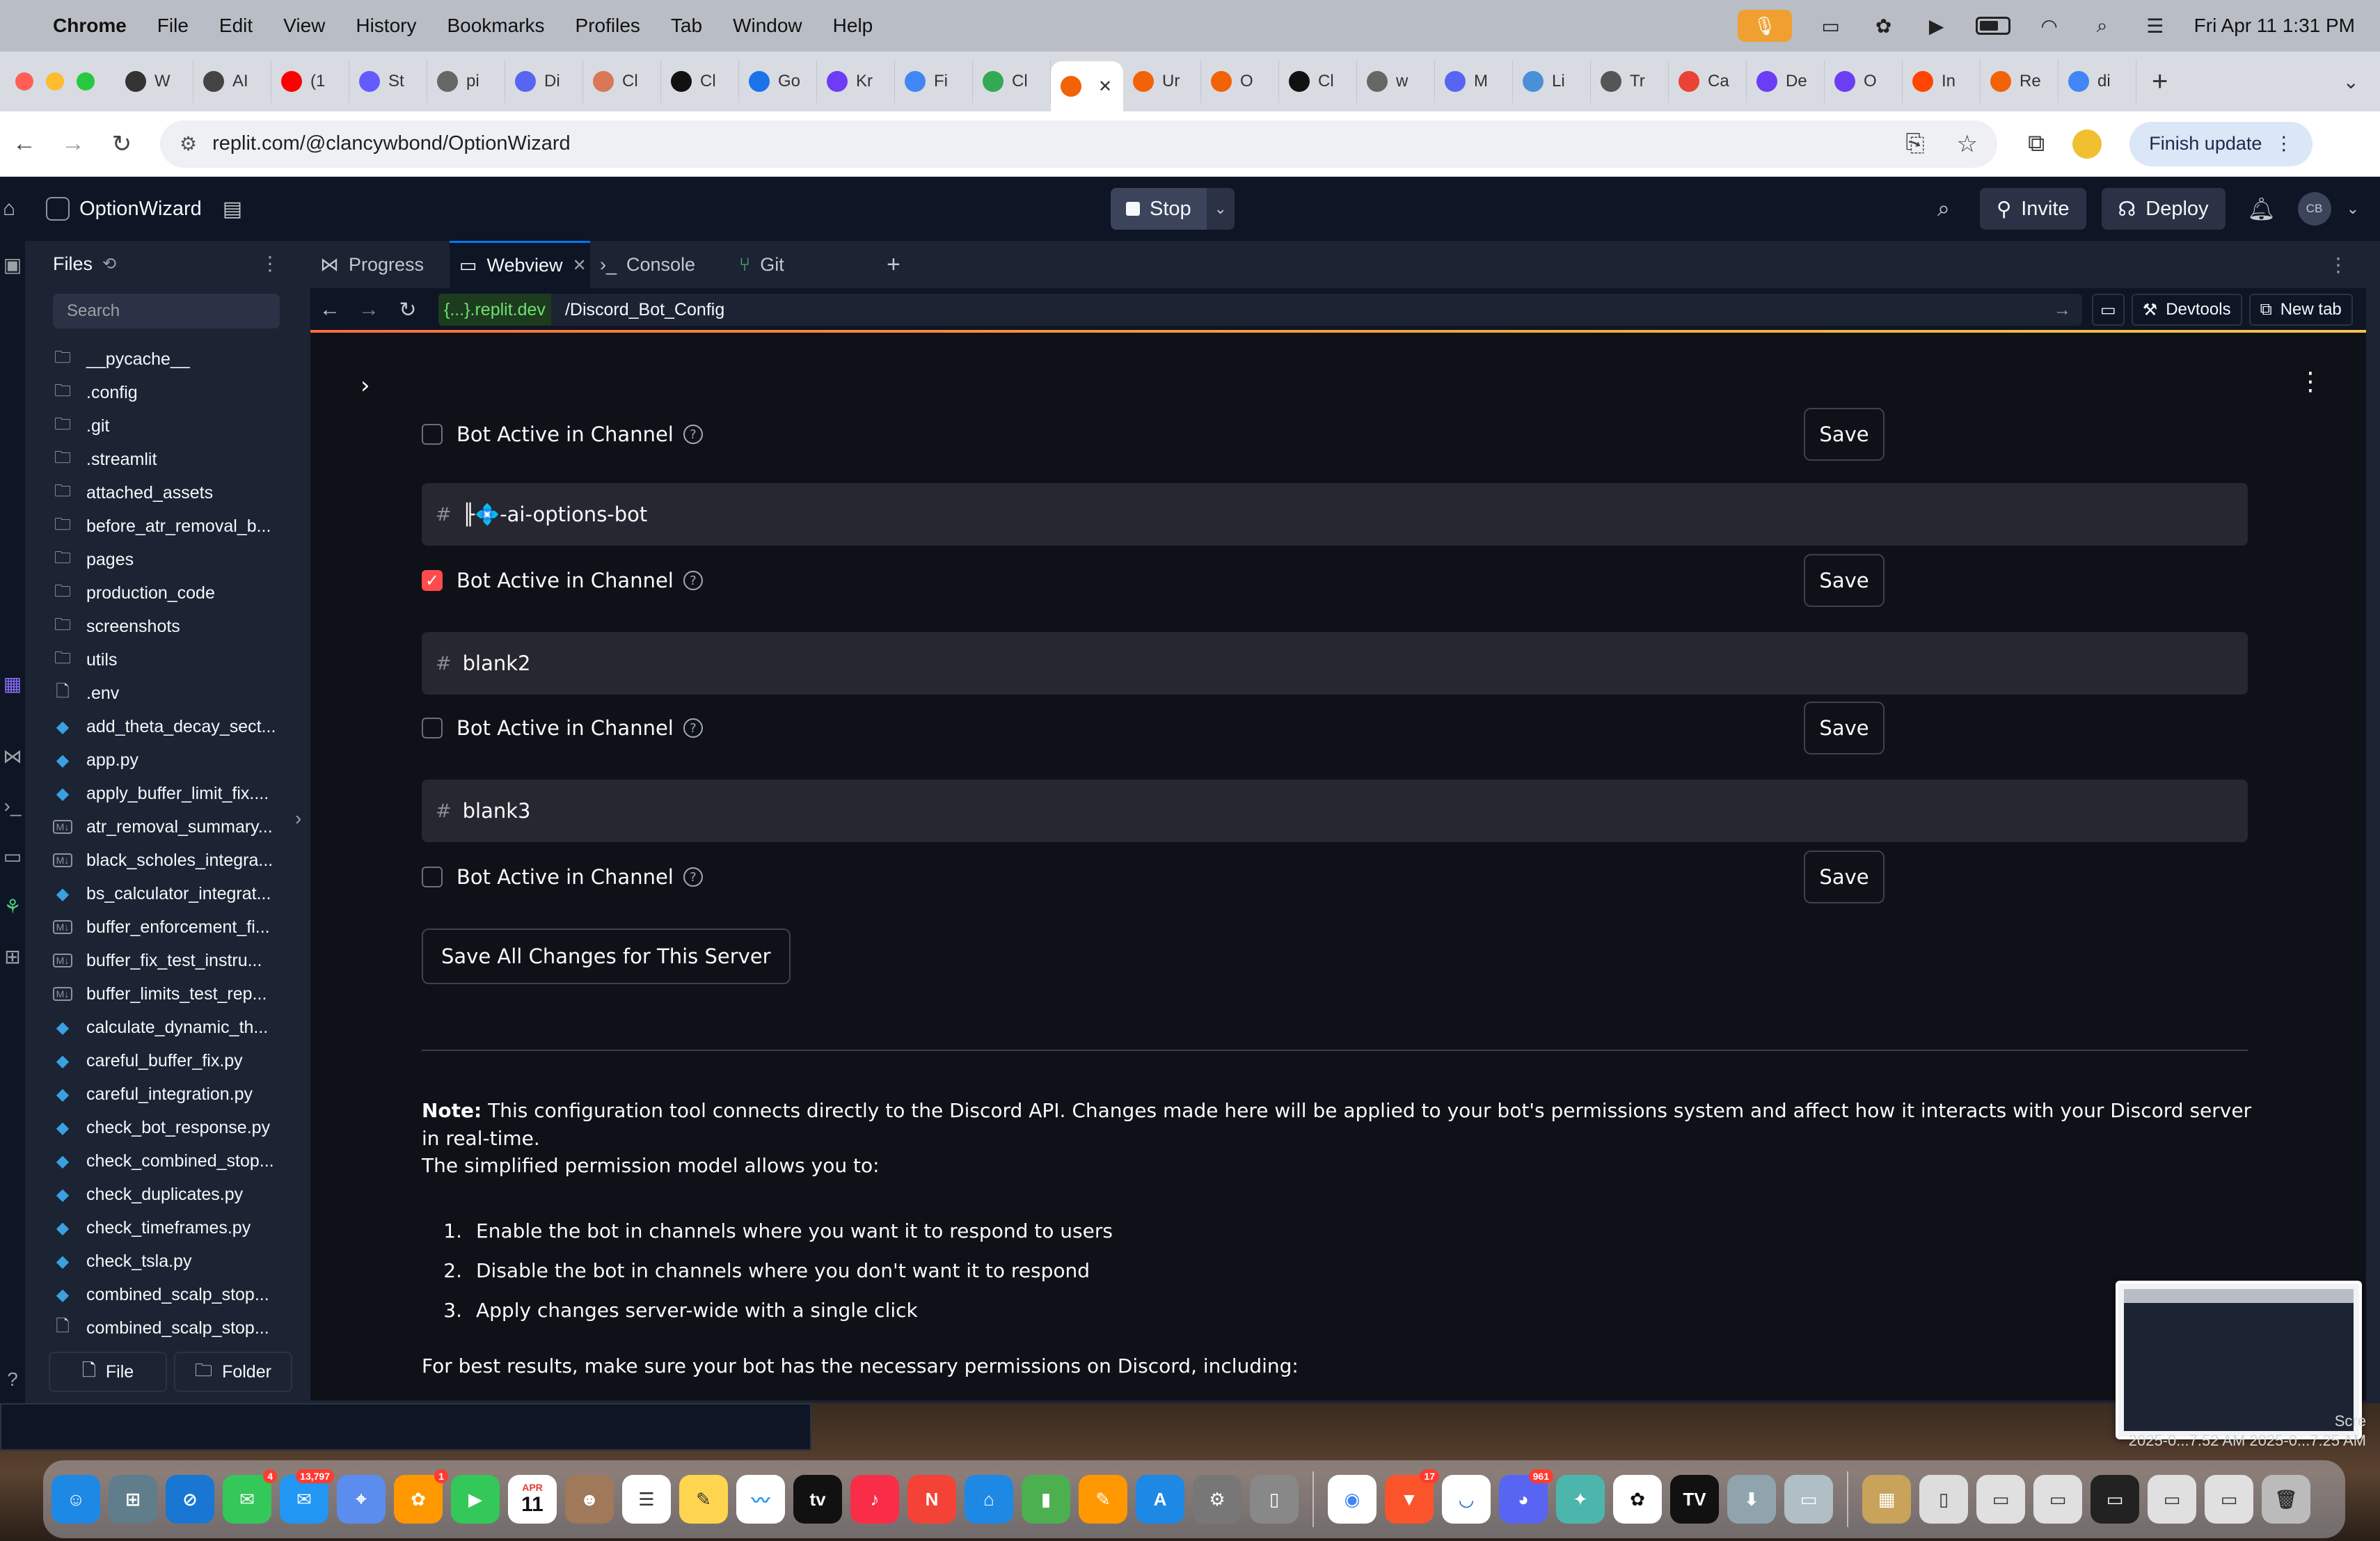 Image resolution: width=2380 pixels, height=1541 pixels. Describe the element at coordinates (2160, 81) in the screenshot. I see `new-tab-icon: +` at that location.